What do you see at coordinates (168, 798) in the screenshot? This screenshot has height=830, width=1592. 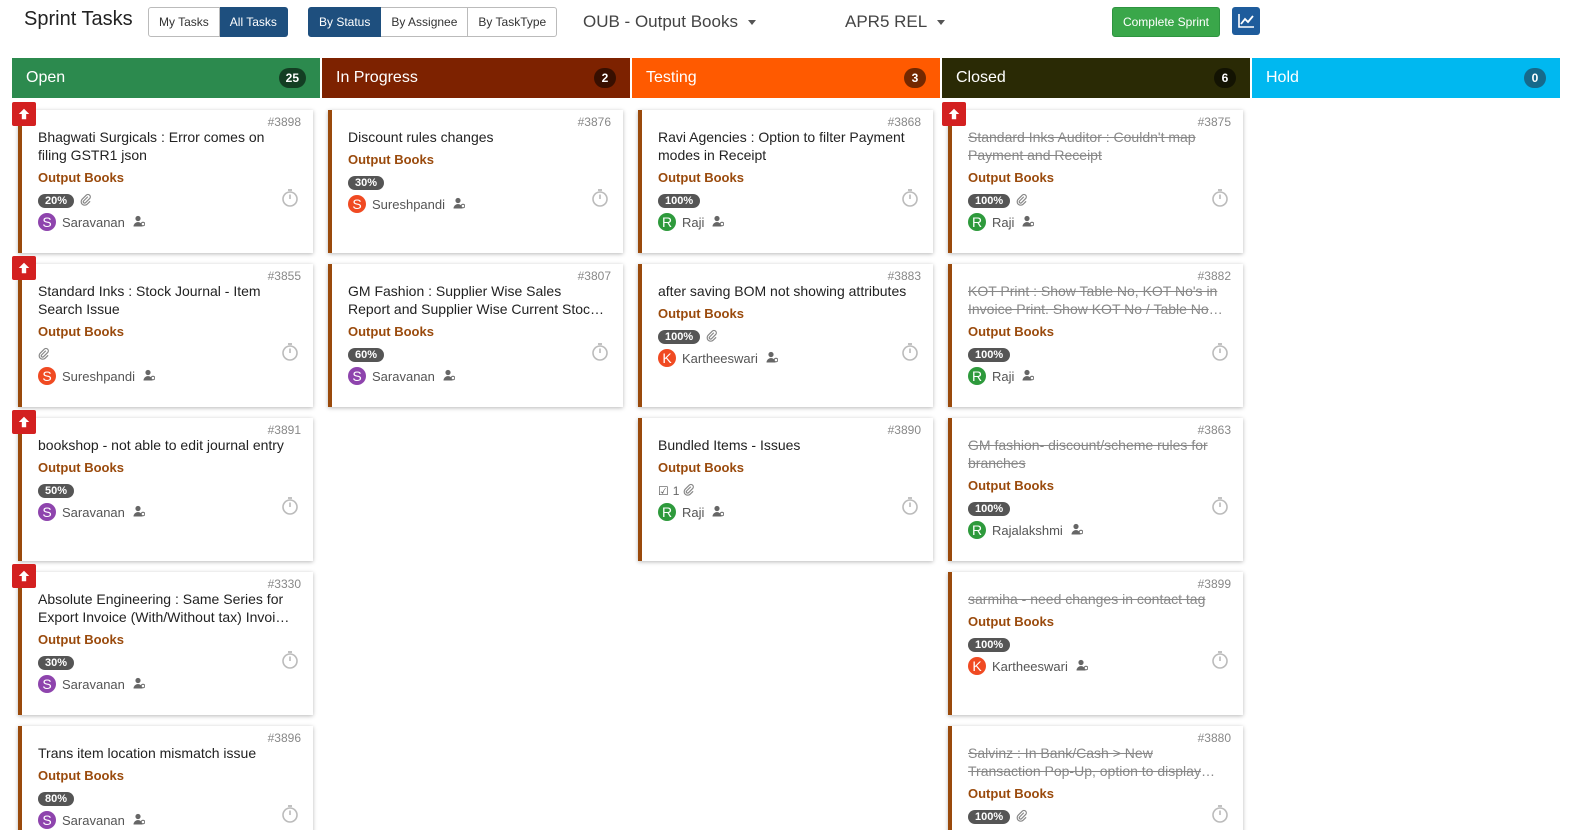 I see `task-meta: 80%` at bounding box center [168, 798].